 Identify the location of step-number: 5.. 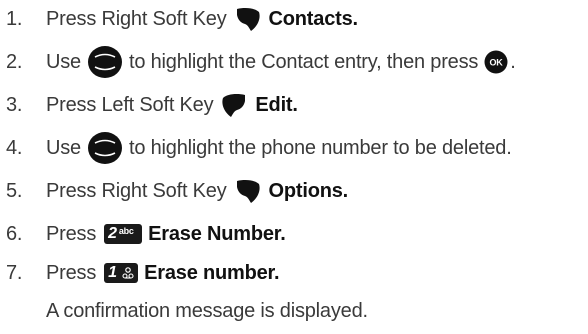
(14, 190).